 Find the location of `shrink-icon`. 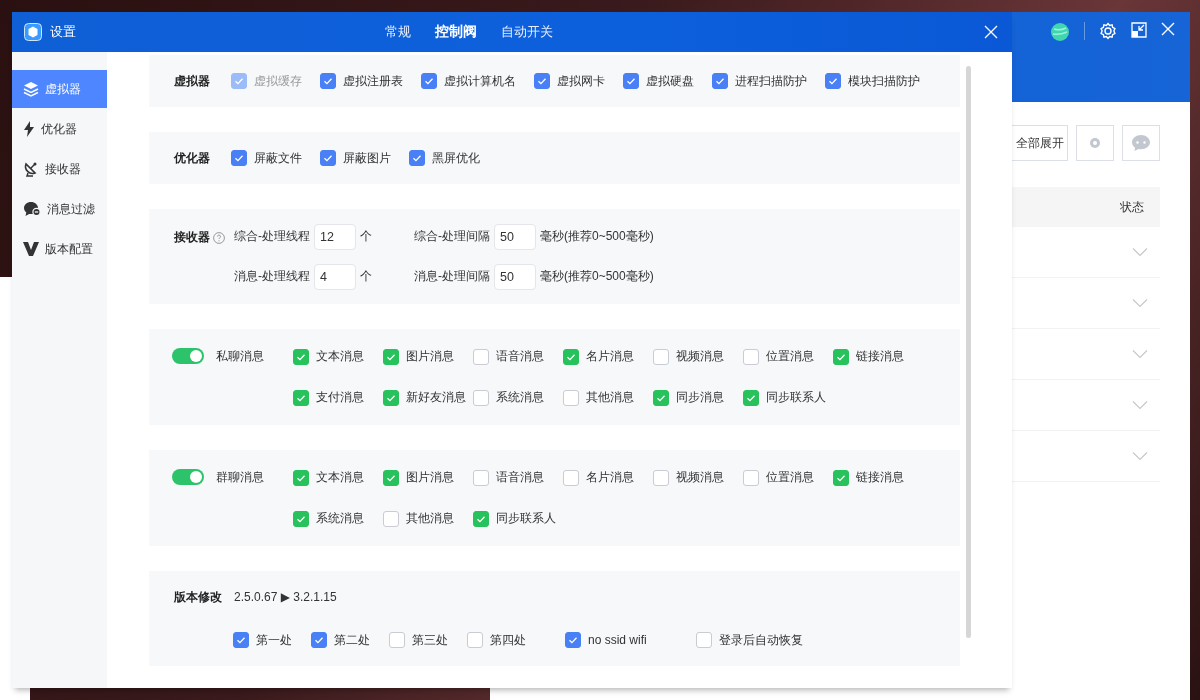

shrink-icon is located at coordinates (1139, 30).